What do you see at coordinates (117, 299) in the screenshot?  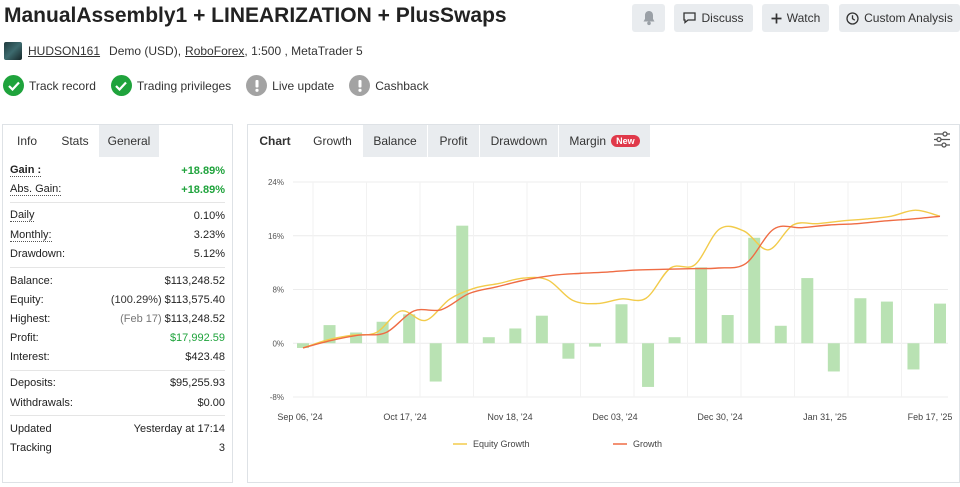 I see `stat-equity: Equity: (100.29%) $113,575.40` at bounding box center [117, 299].